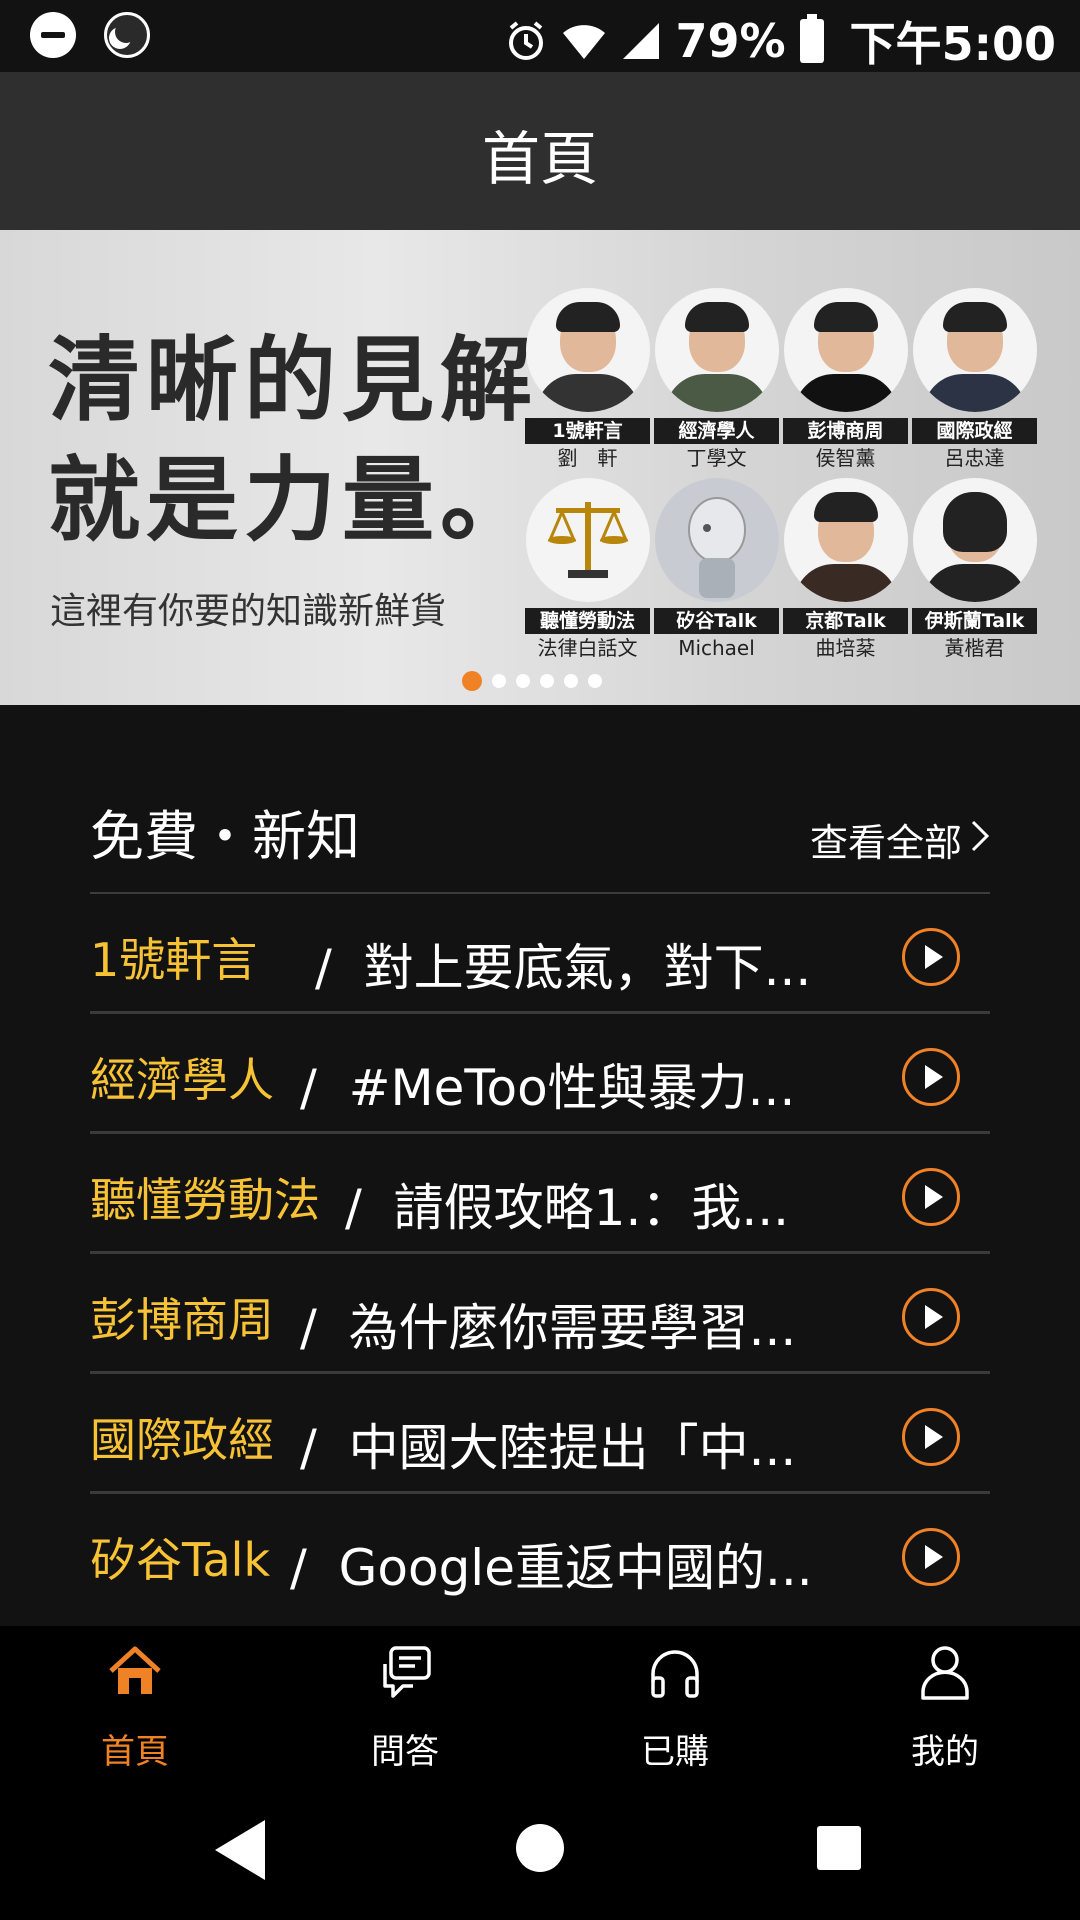 Image resolution: width=1080 pixels, height=1920 pixels. I want to click on scales-of-justice-icon, so click(587, 540).